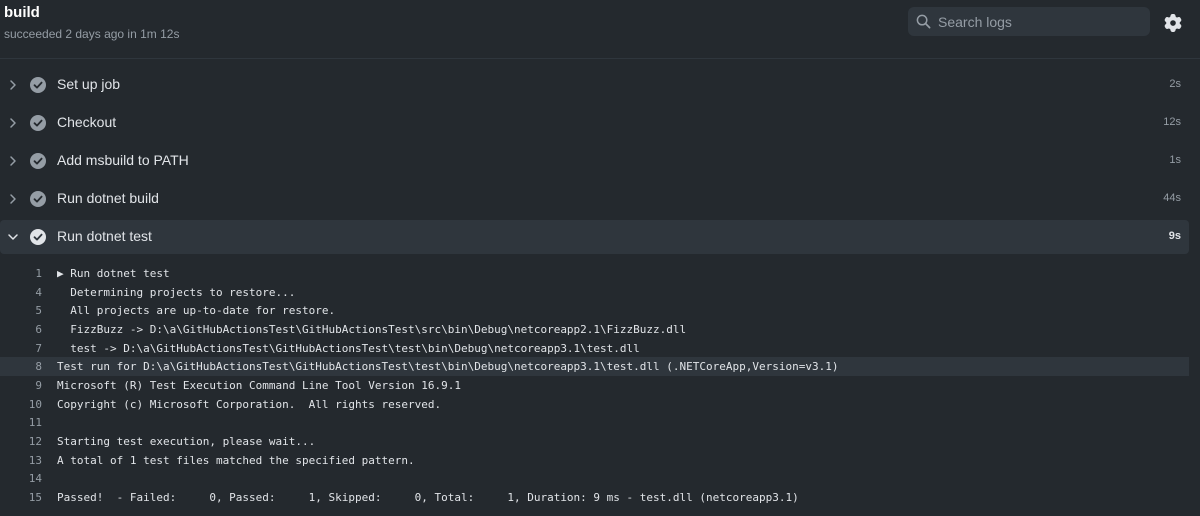 The height and width of the screenshot is (516, 1200). Describe the element at coordinates (594, 237) in the screenshot. I see `step-run-dotnet-test: Run dotnet test 9s` at that location.